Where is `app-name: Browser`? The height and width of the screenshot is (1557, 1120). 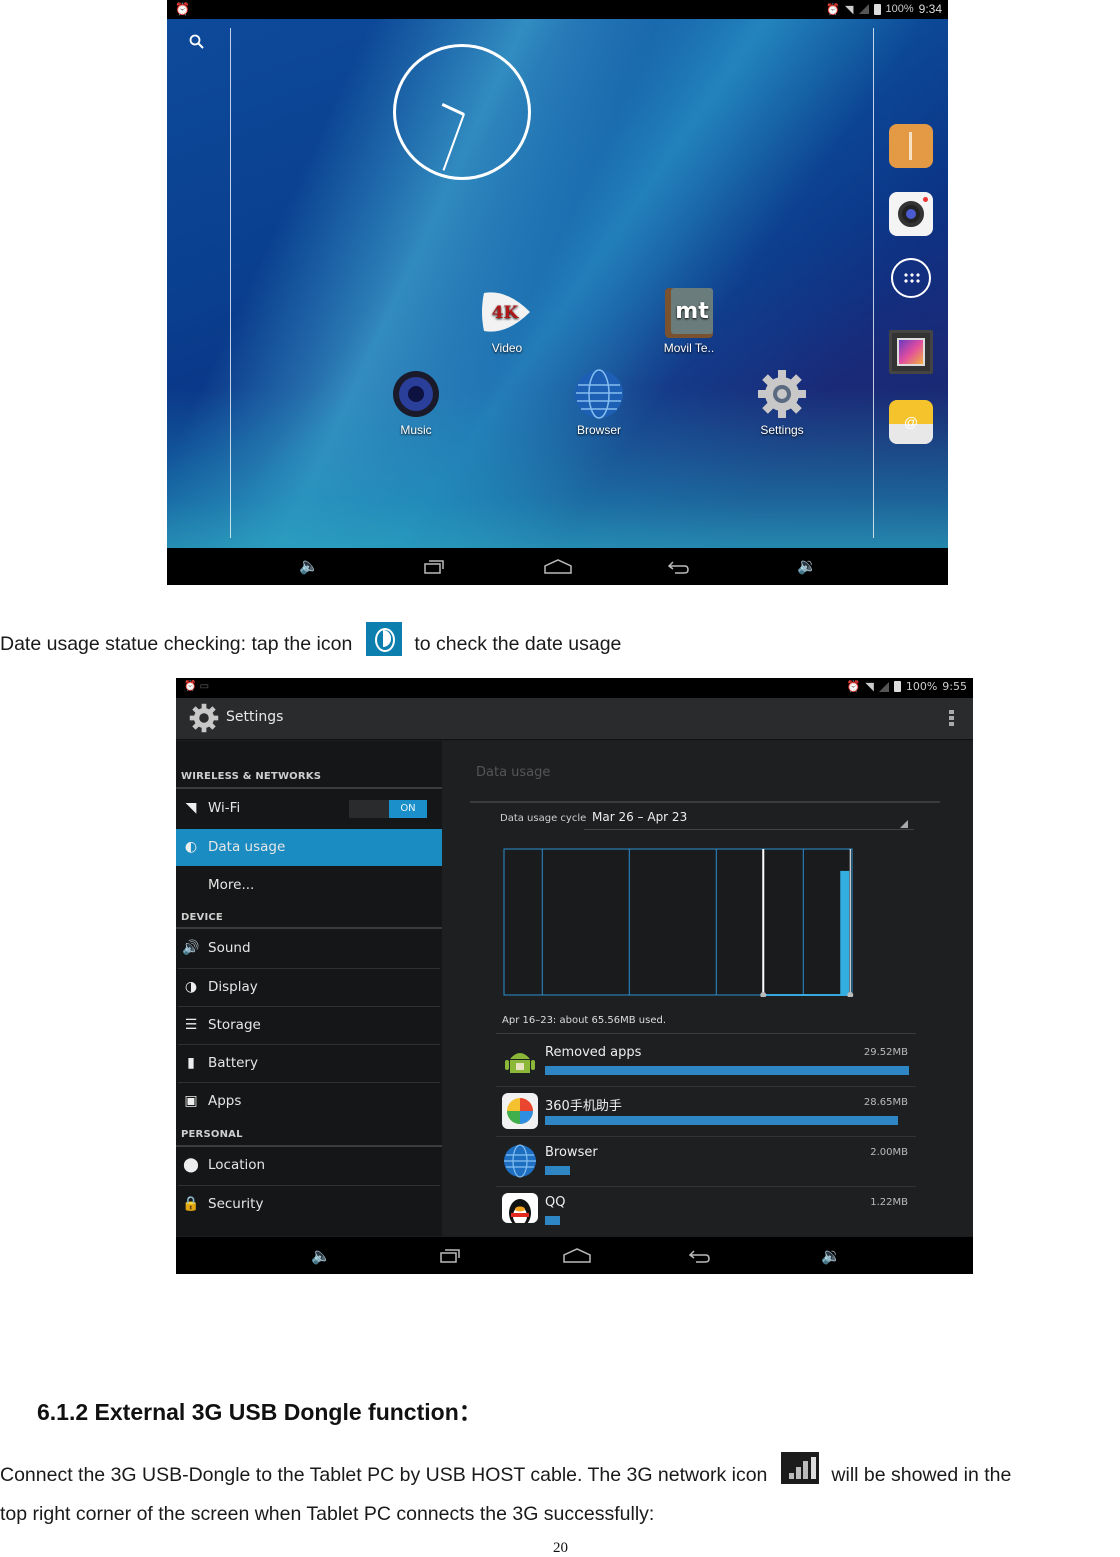
app-name: Browser is located at coordinates (571, 1152).